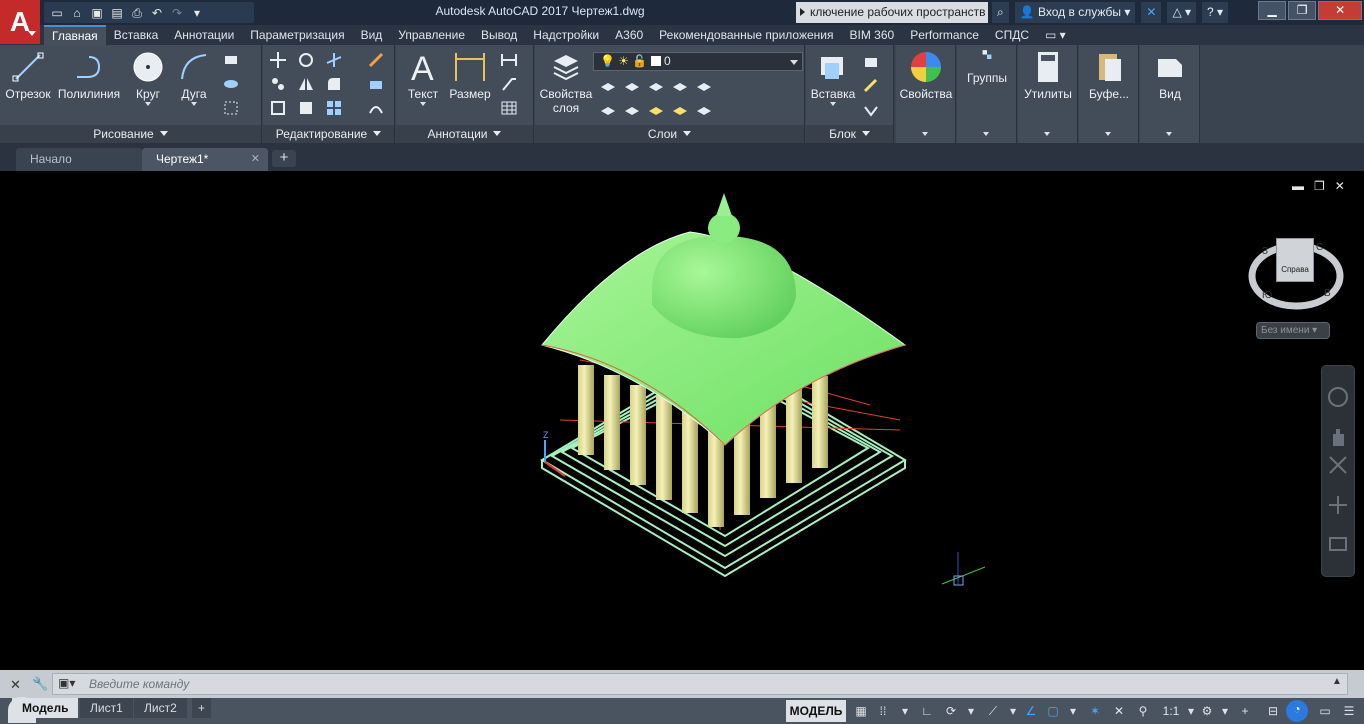 Image resolution: width=1364 pixels, height=724 pixels. What do you see at coordinates (1013, 711) in the screenshot?
I see `isodraft-dropdown-icon: ▾` at bounding box center [1013, 711].